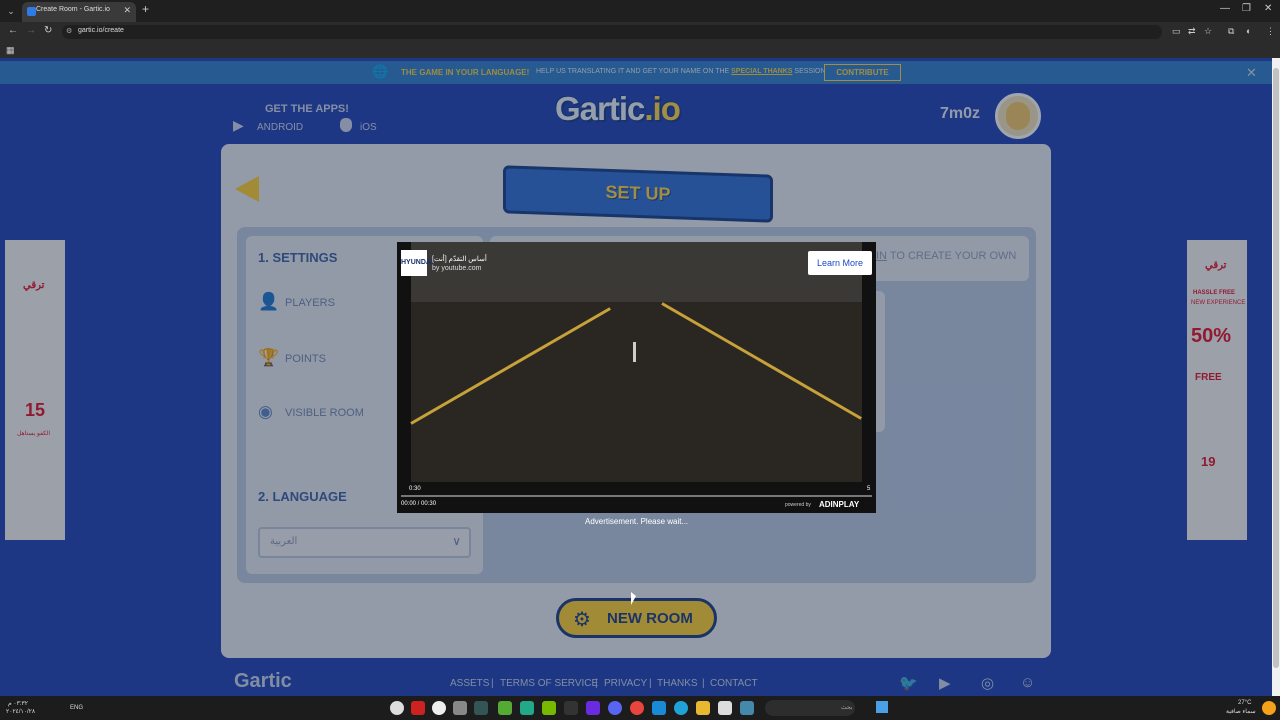  What do you see at coordinates (1244, 703) in the screenshot?
I see `weather-temp: 27°C` at bounding box center [1244, 703].